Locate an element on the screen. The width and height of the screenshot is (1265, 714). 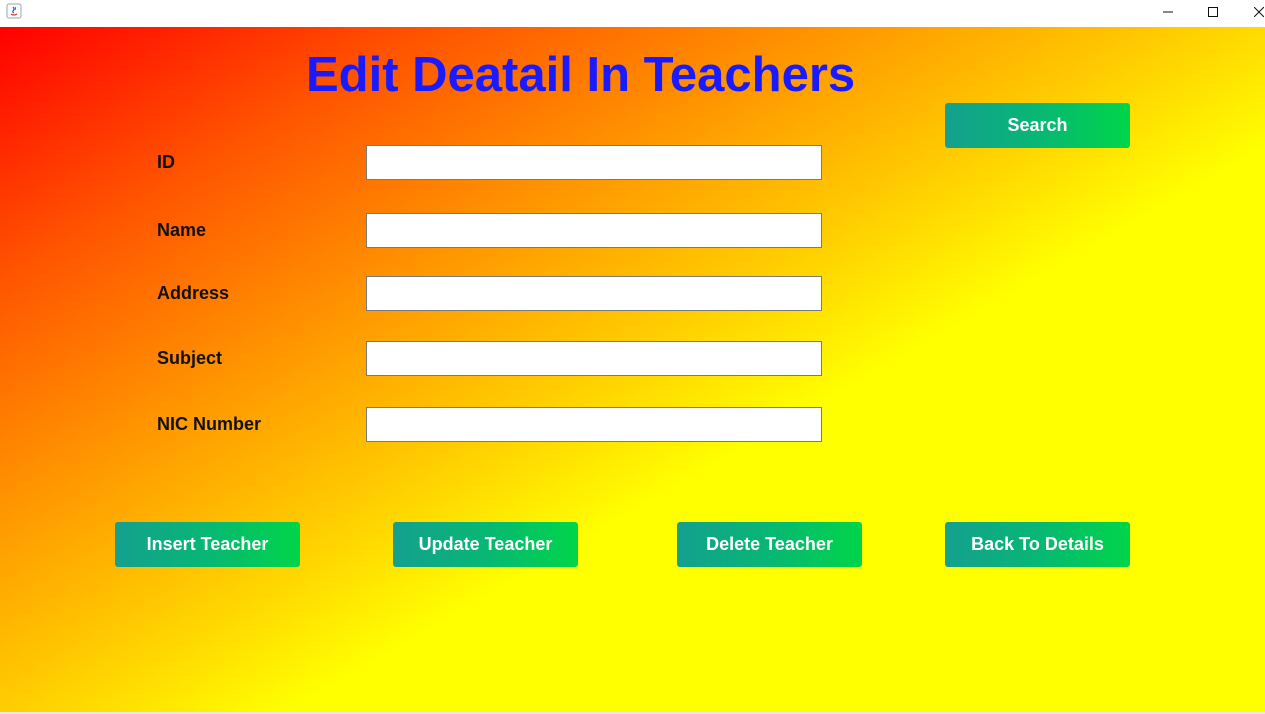
id-label: ID is located at coordinates (166, 162).